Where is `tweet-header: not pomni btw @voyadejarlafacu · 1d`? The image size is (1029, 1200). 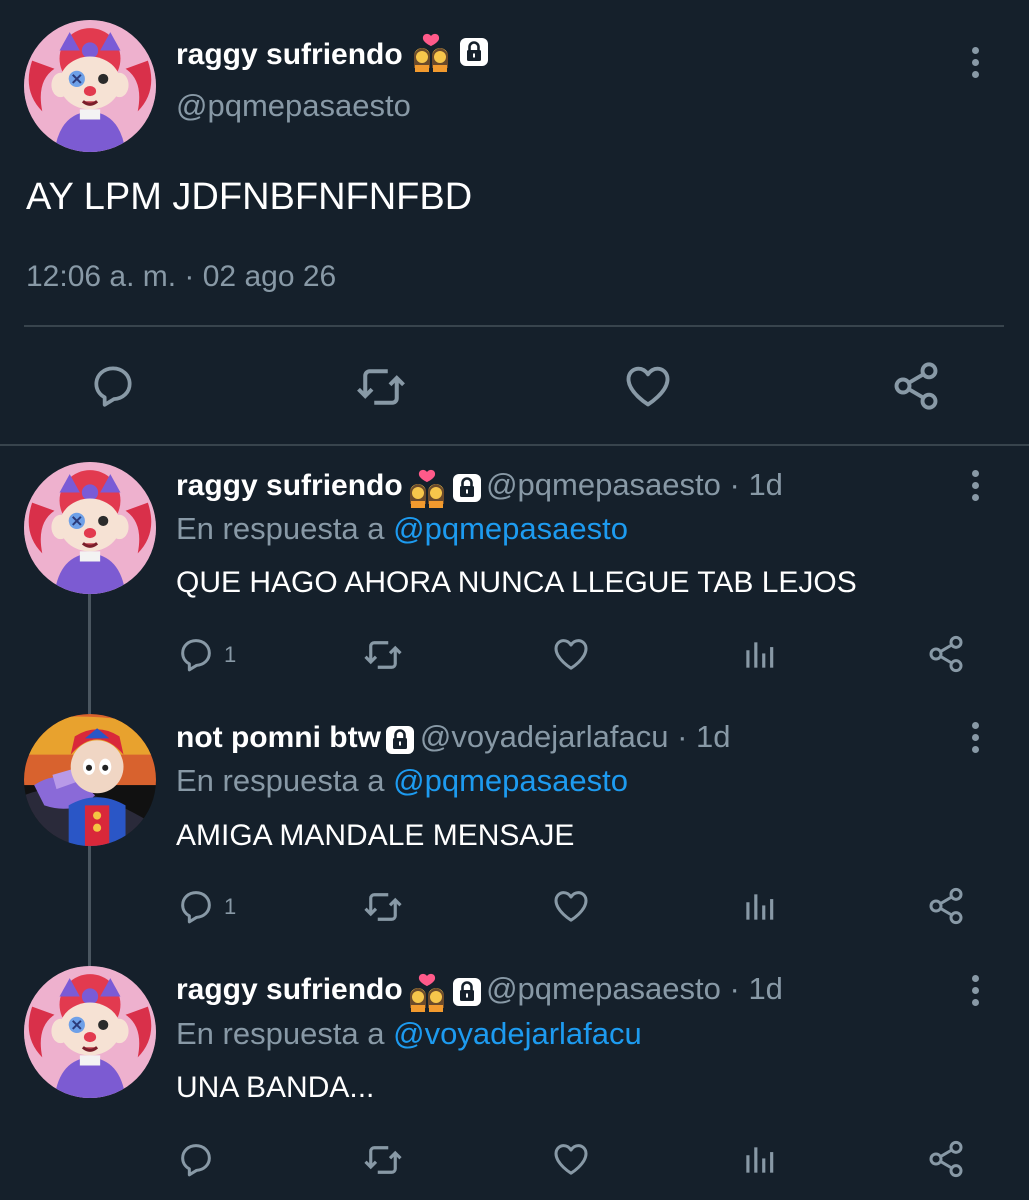
tweet-header: not pomni btw @voyadejarlafacu · 1d is located at coordinates (453, 739).